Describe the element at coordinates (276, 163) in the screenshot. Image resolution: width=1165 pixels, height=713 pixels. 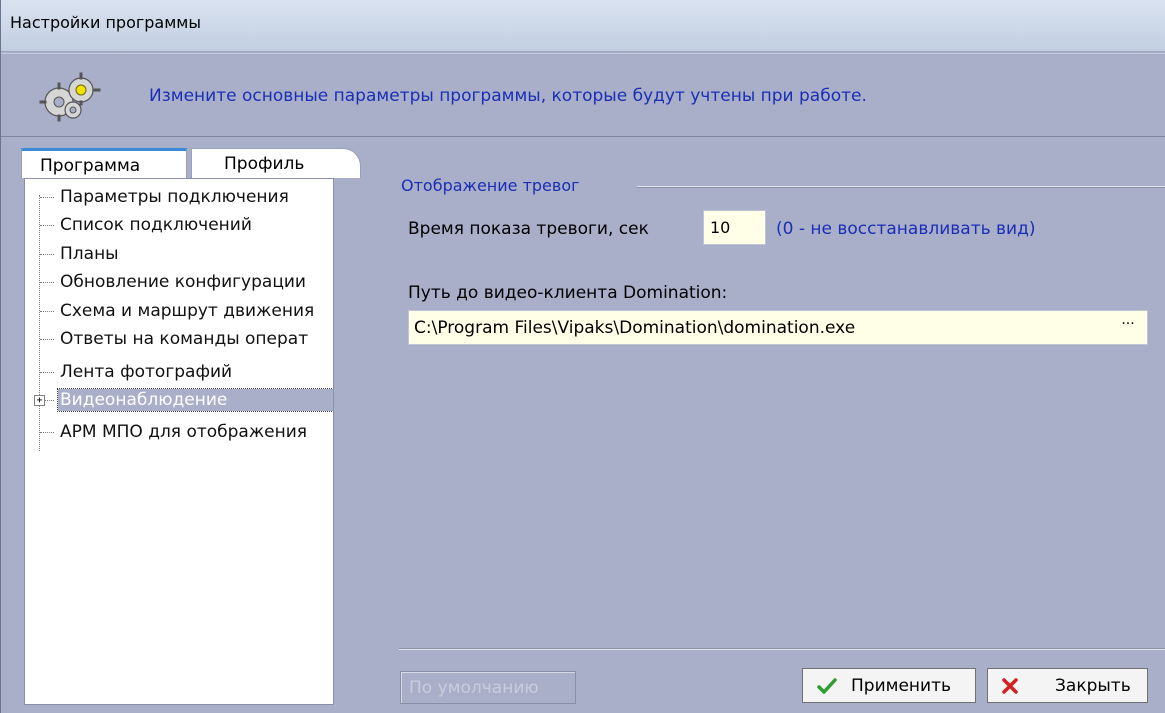
I see `tab-profile: Профиль` at that location.